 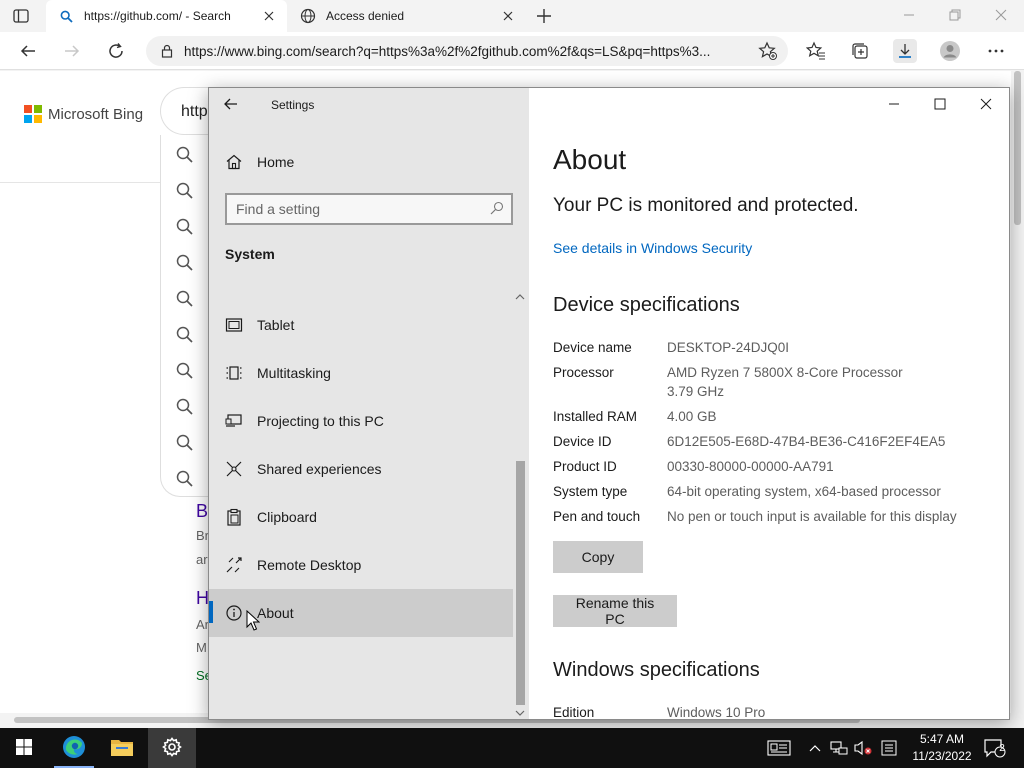 I want to click on scroll-down-arrow-icon, so click(x=520, y=711).